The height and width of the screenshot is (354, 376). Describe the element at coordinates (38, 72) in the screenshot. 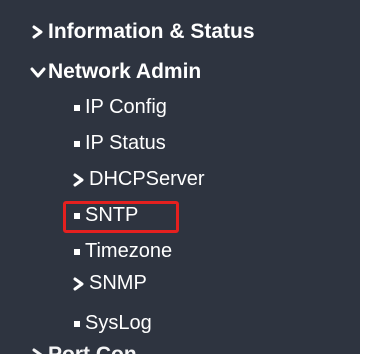

I see `chevron-down-icon` at that location.